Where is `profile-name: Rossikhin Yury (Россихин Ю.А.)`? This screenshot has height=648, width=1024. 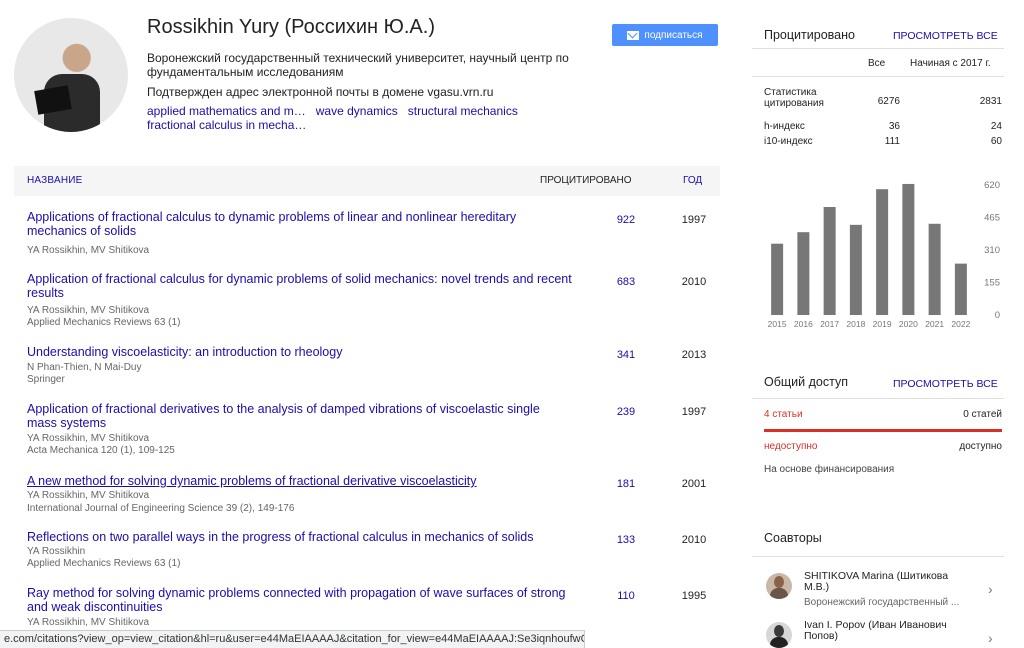
profile-name: Rossikhin Yury (Россихин Ю.А.) is located at coordinates (291, 27).